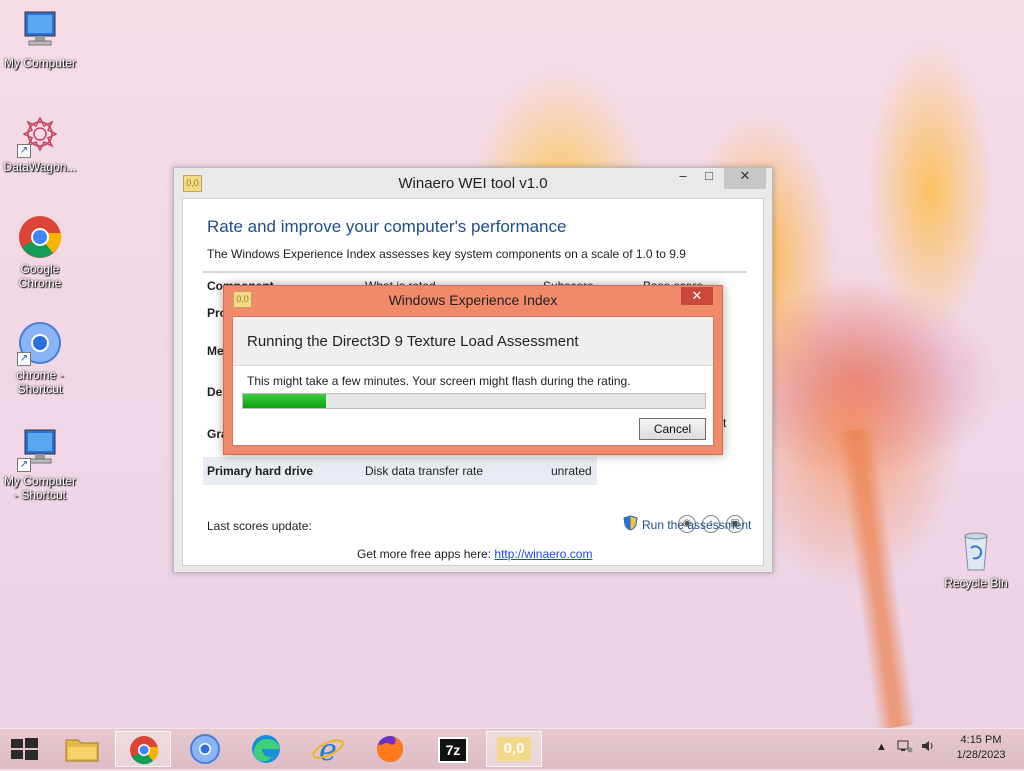 This screenshot has height=771, width=1024. I want to click on table-cell: unrated, so click(571, 471).